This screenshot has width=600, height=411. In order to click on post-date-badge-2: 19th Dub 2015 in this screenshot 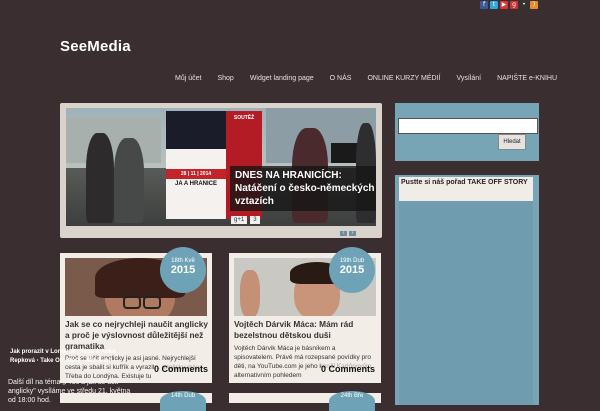, I will do `click(352, 270)`.